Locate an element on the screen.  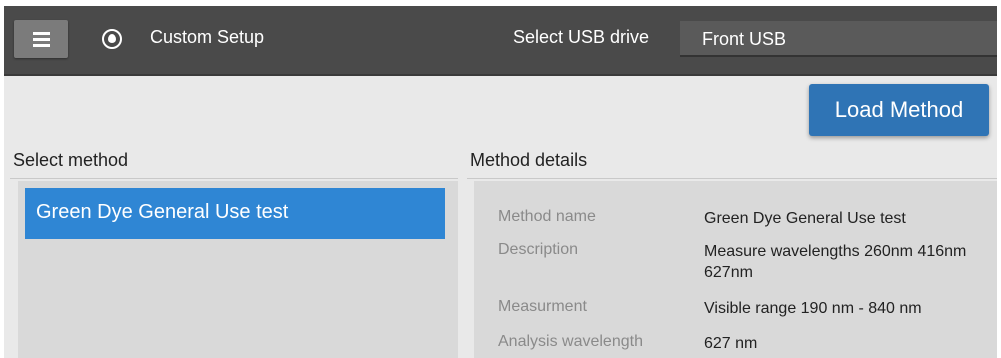
detail-value-analysis-wavelength: 627 nm is located at coordinates (731, 343).